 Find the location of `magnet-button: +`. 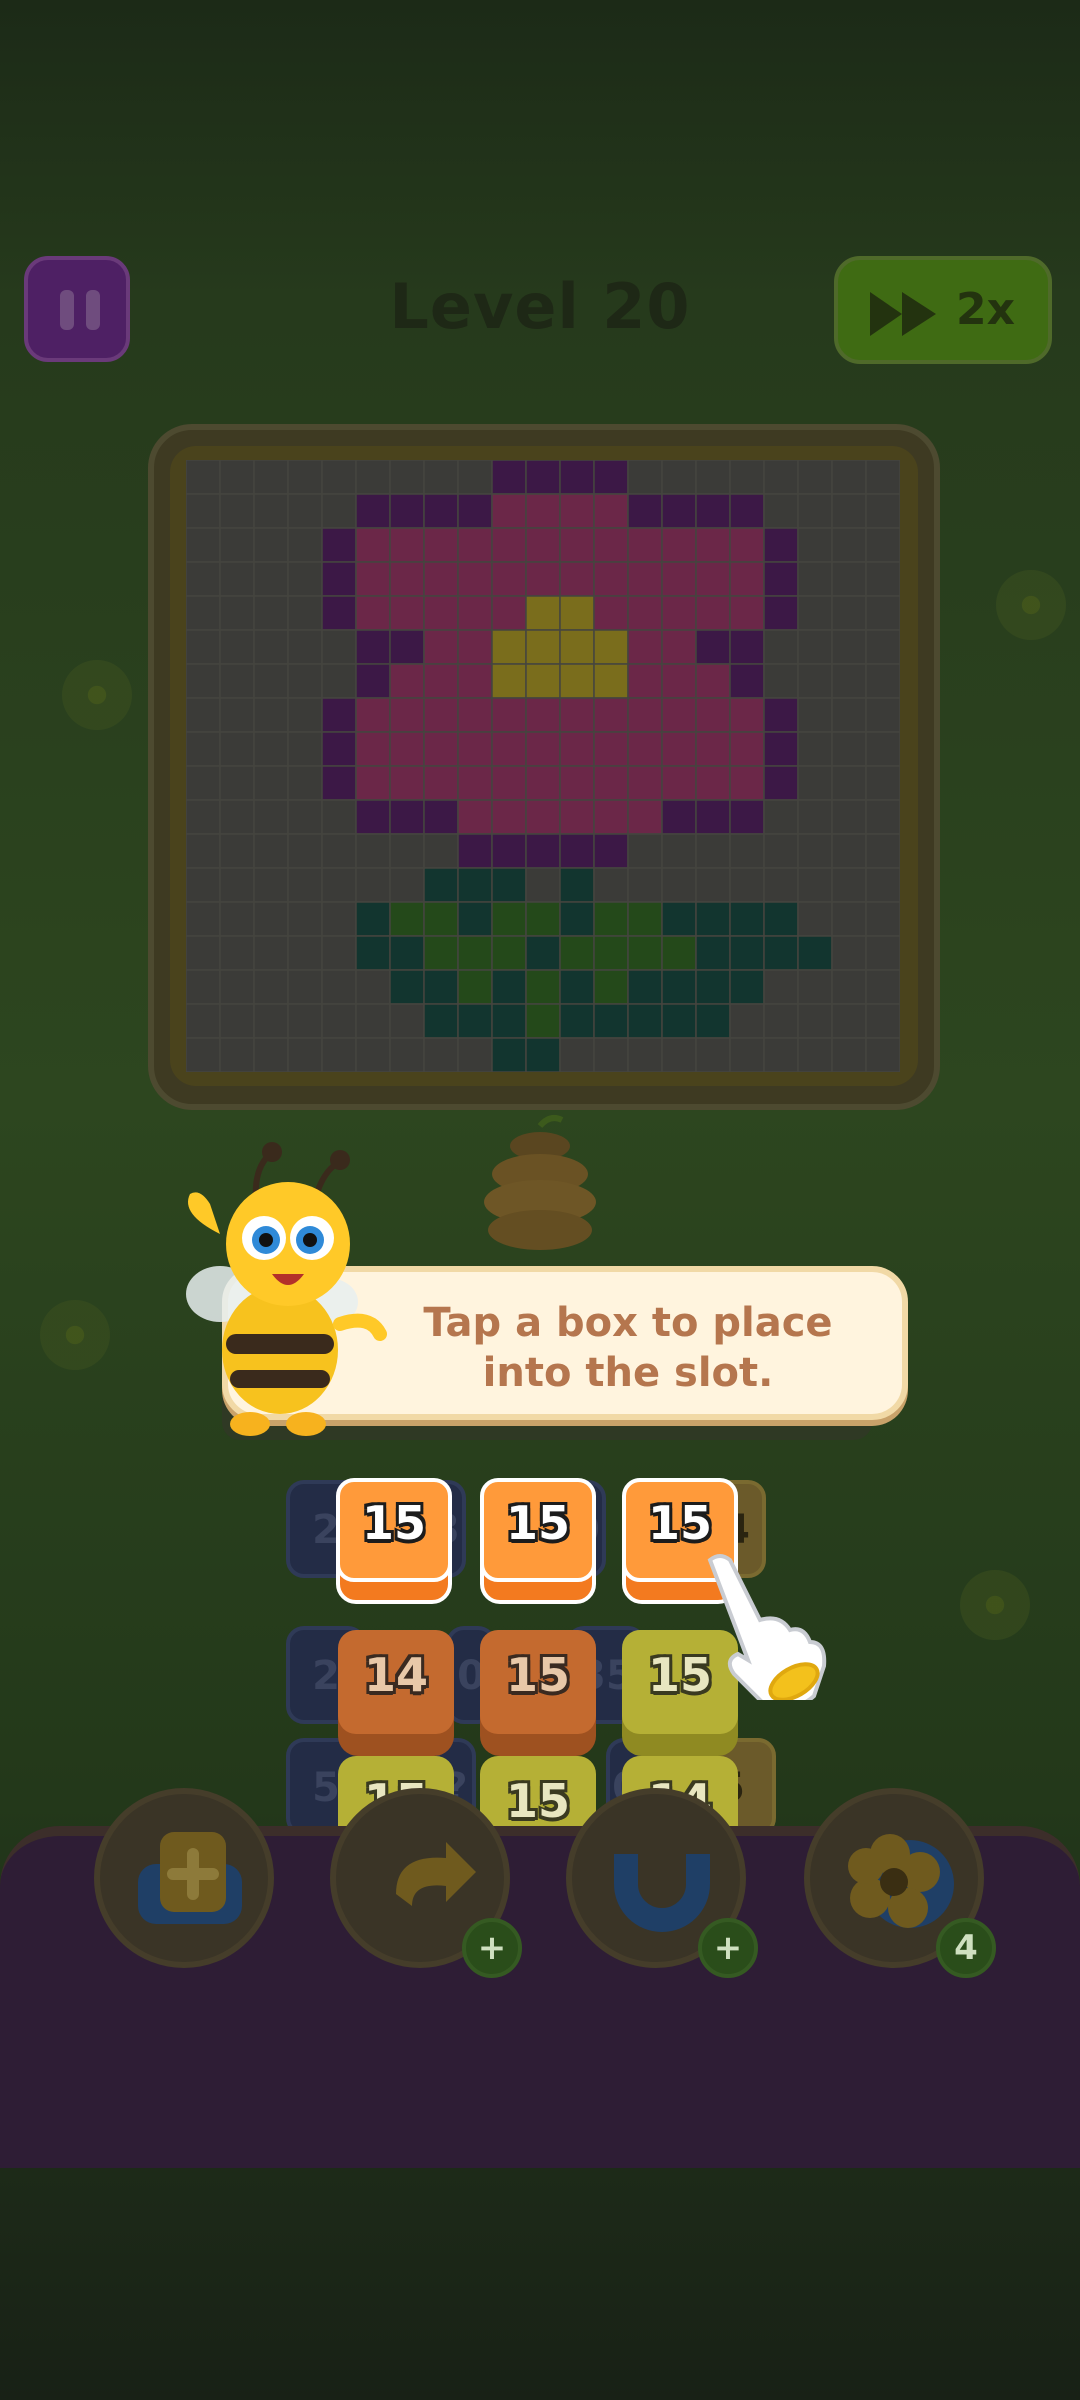

magnet-button: + is located at coordinates (662, 1883).